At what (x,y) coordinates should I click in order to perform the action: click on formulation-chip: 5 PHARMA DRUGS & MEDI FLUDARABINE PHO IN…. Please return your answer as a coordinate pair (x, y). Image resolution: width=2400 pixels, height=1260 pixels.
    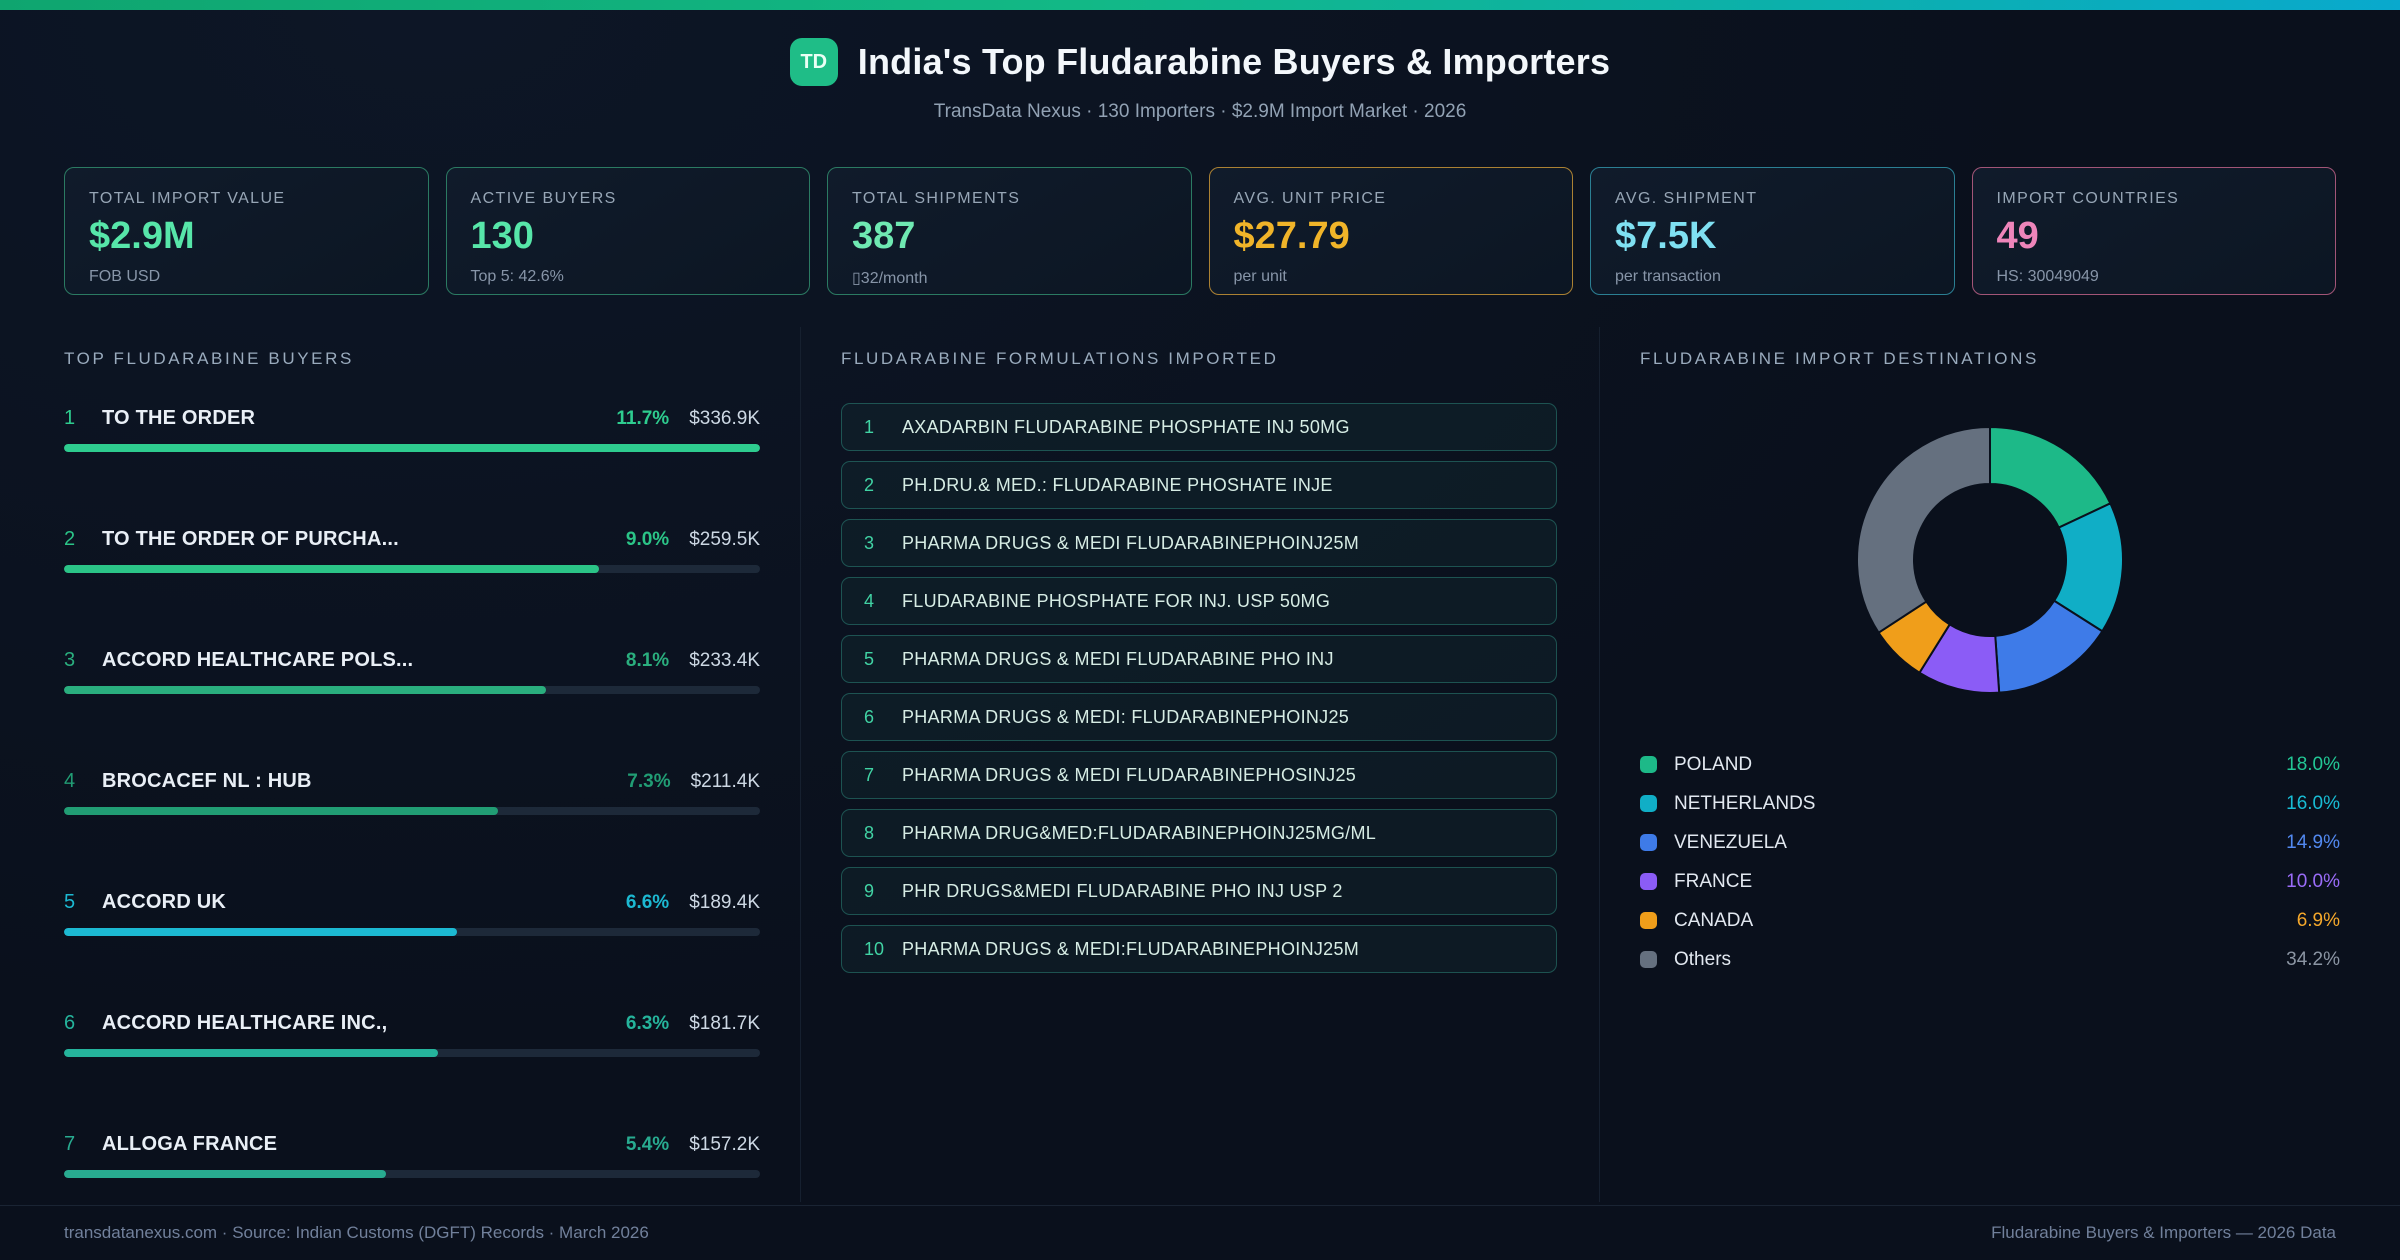
    Looking at the image, I should click on (1199, 659).